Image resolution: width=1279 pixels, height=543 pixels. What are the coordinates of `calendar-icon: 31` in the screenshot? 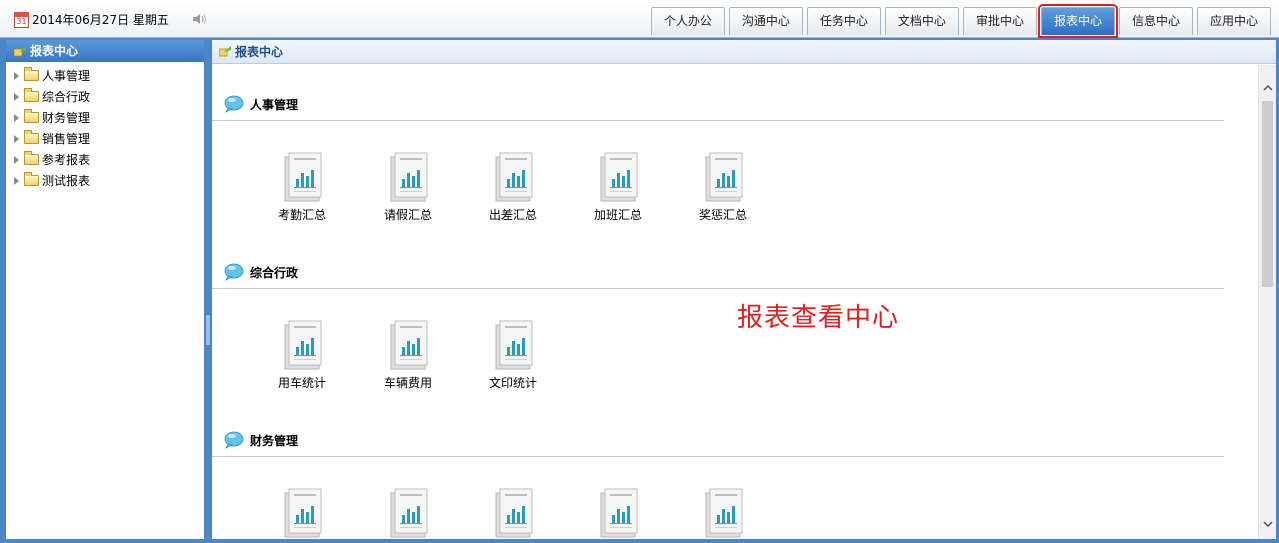 It's located at (21, 19).